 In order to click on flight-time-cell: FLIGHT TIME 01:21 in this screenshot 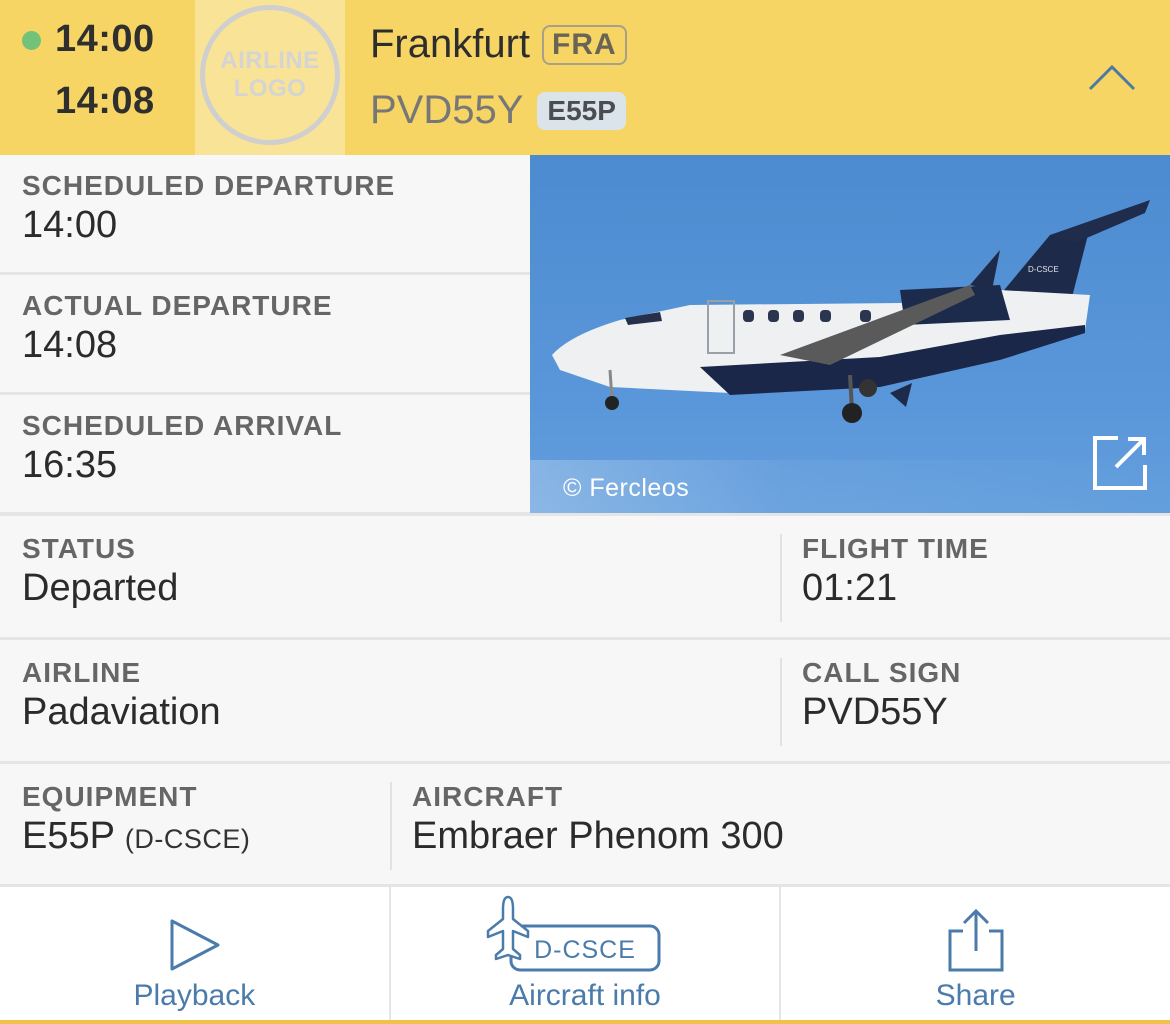, I will do `click(884, 576)`.